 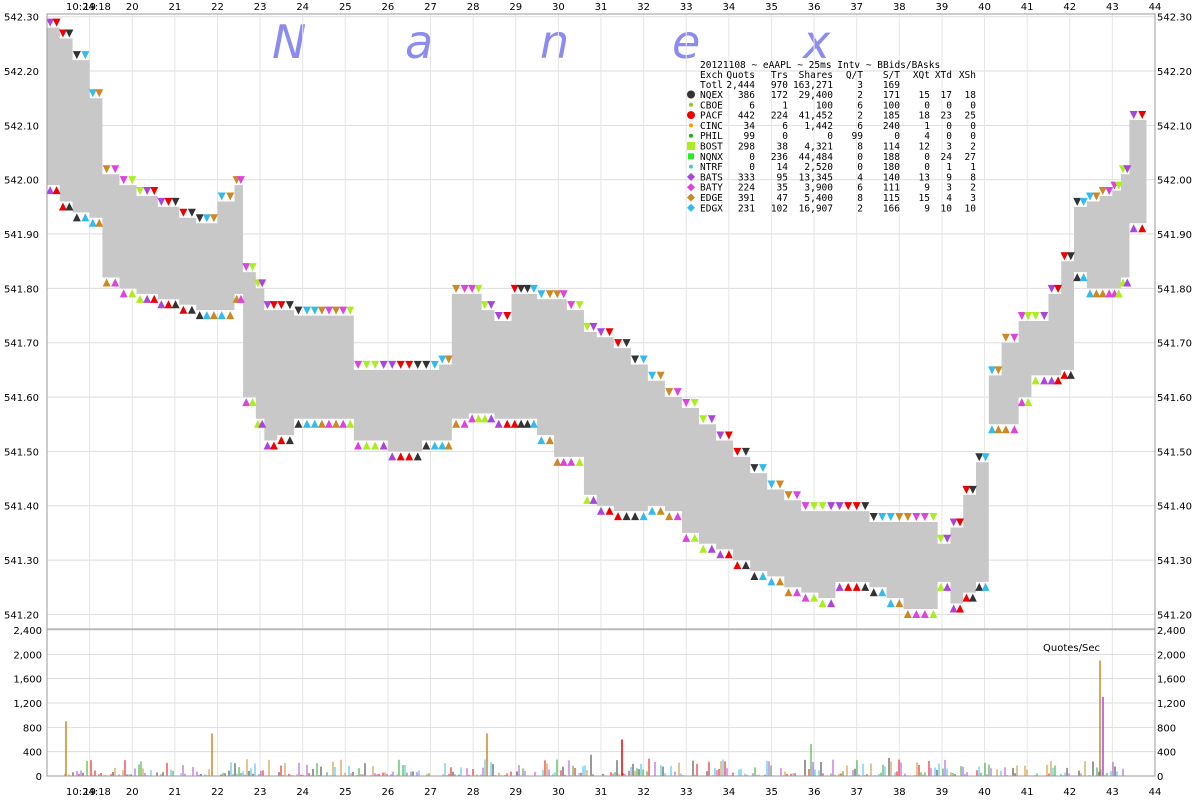 I want to click on table-value-cell: 102, so click(x=779, y=208).